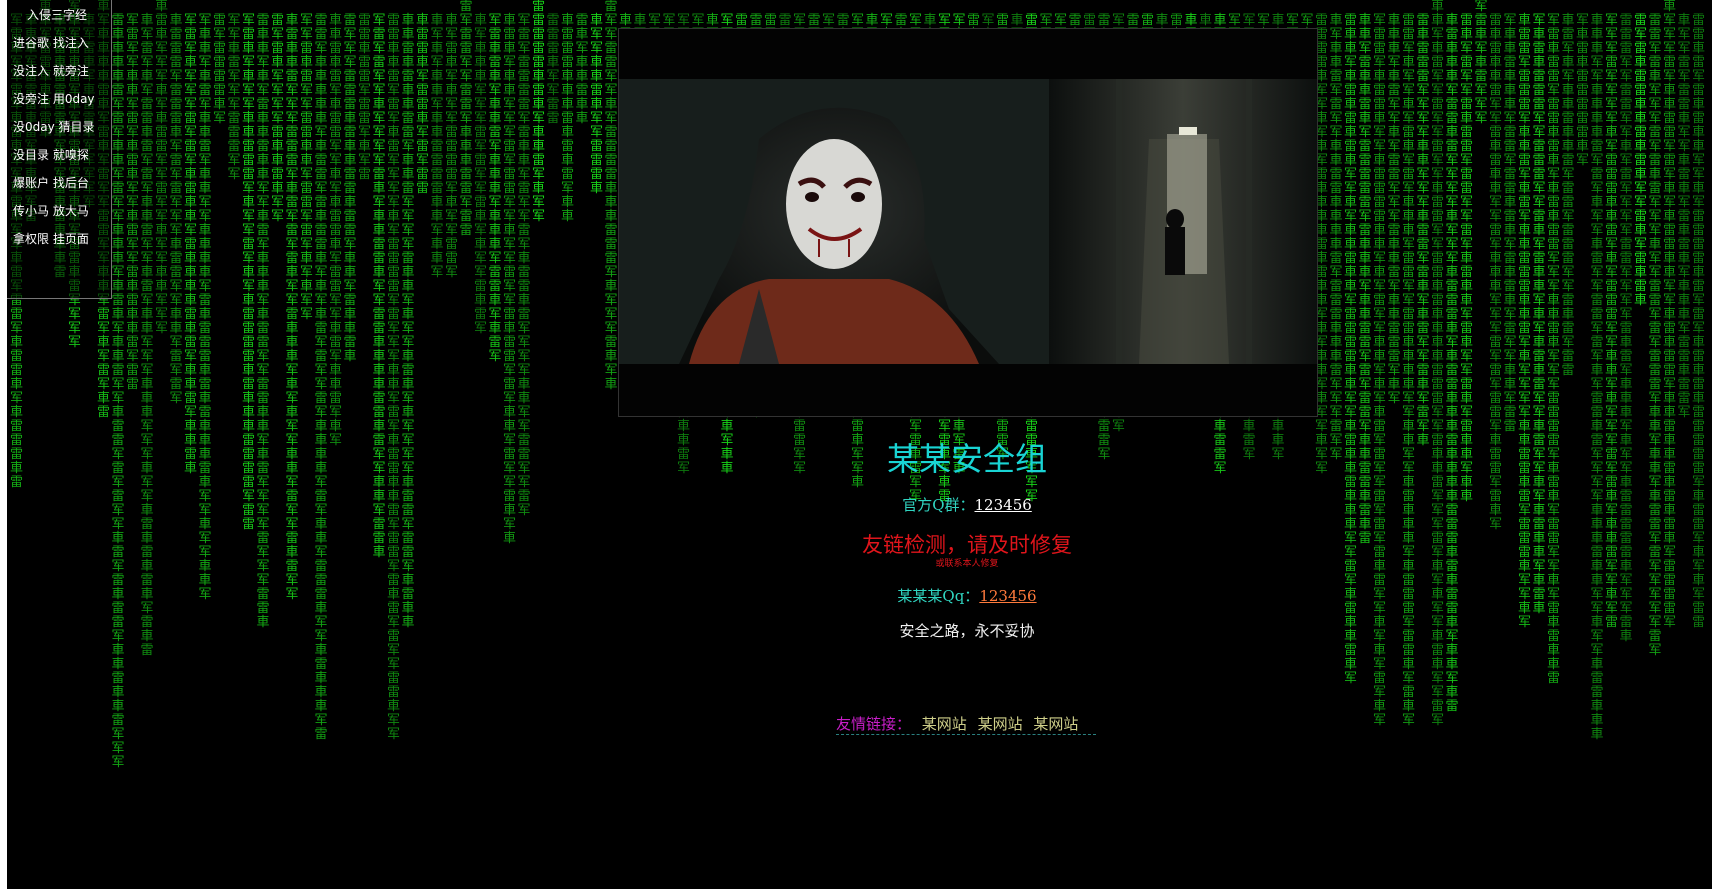 Image resolution: width=1712 pixels, height=889 pixels. Describe the element at coordinates (57, 15) in the screenshot. I see `menu-title: 入侵三字经` at that location.